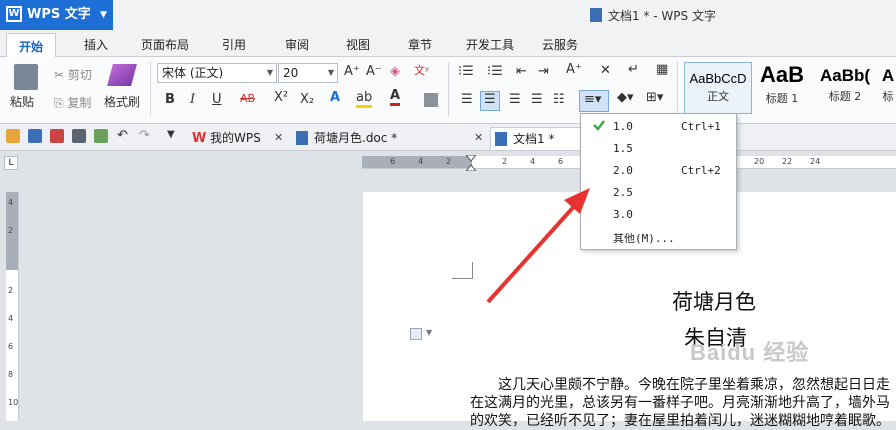  What do you see at coordinates (495, 71) in the screenshot?
I see `numbering-icon: ⁝☰` at bounding box center [495, 71].